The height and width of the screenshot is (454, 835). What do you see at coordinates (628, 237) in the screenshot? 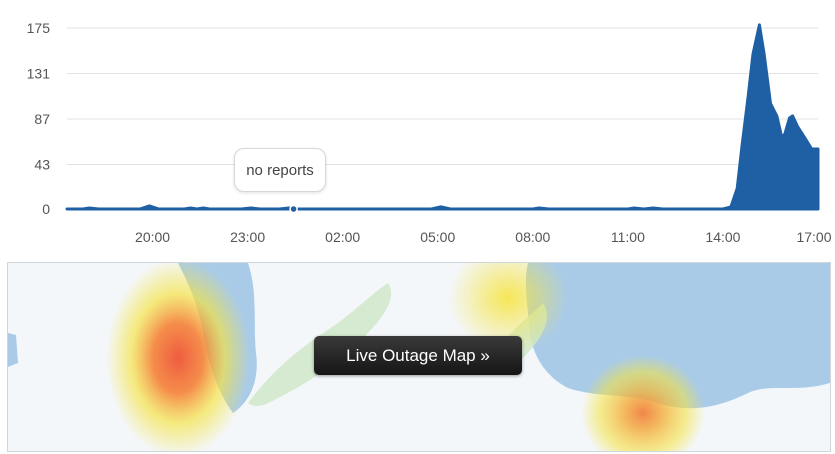
I see `x-tick-label: 11:00` at bounding box center [628, 237].